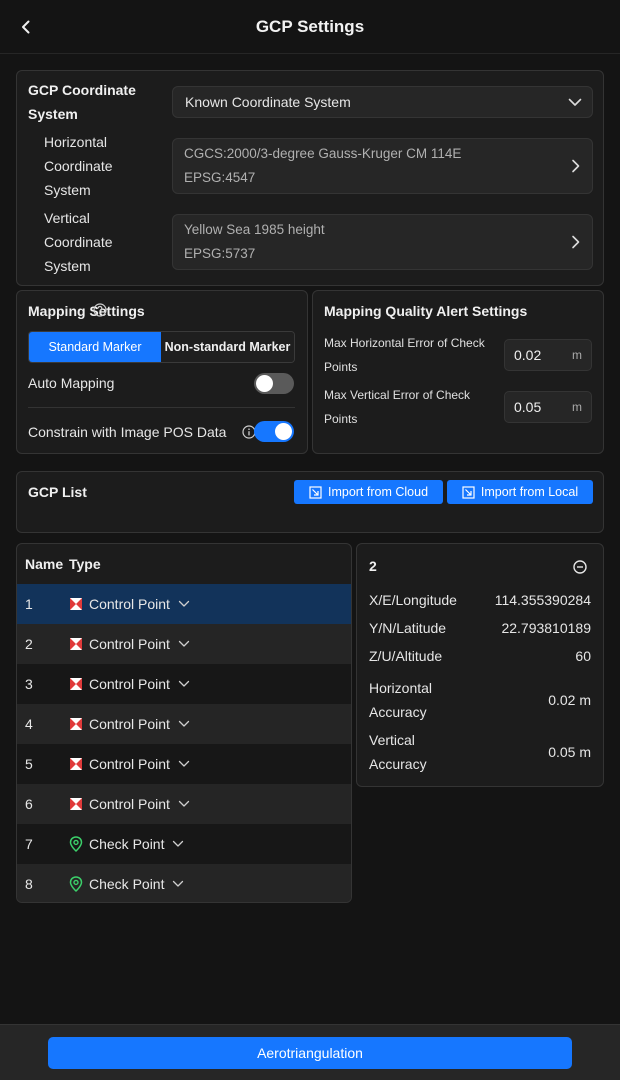  Describe the element at coordinates (528, 355) in the screenshot. I see `max-horizontal-error-value: 0.02` at that location.